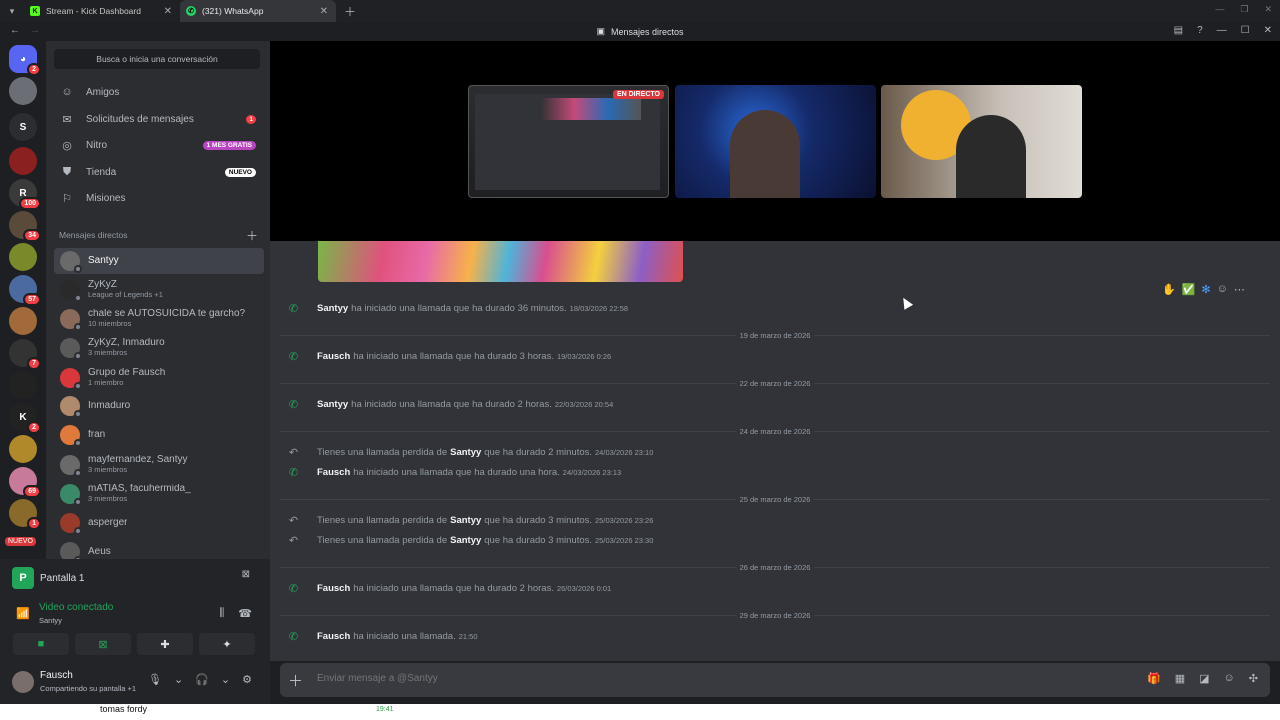 The image size is (1280, 720). What do you see at coordinates (23, 127) in the screenshot?
I see `server-icon: S` at bounding box center [23, 127].